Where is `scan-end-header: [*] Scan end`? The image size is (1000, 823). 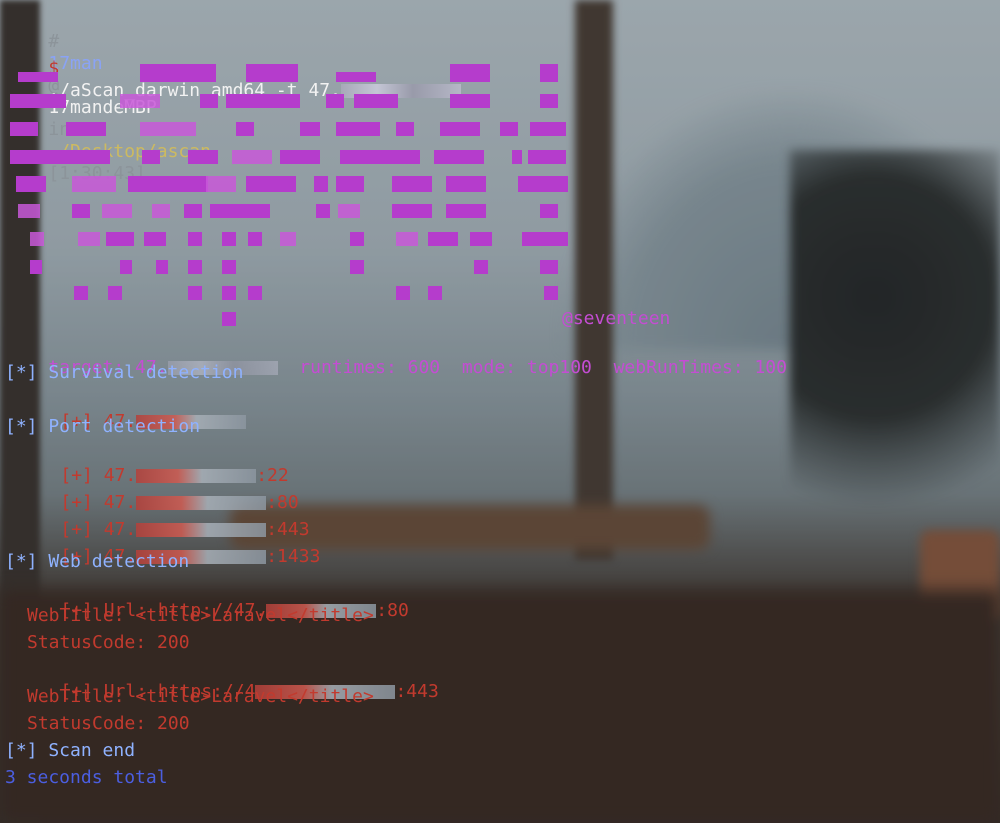
scan-end-header: [*] Scan end is located at coordinates (70, 750).